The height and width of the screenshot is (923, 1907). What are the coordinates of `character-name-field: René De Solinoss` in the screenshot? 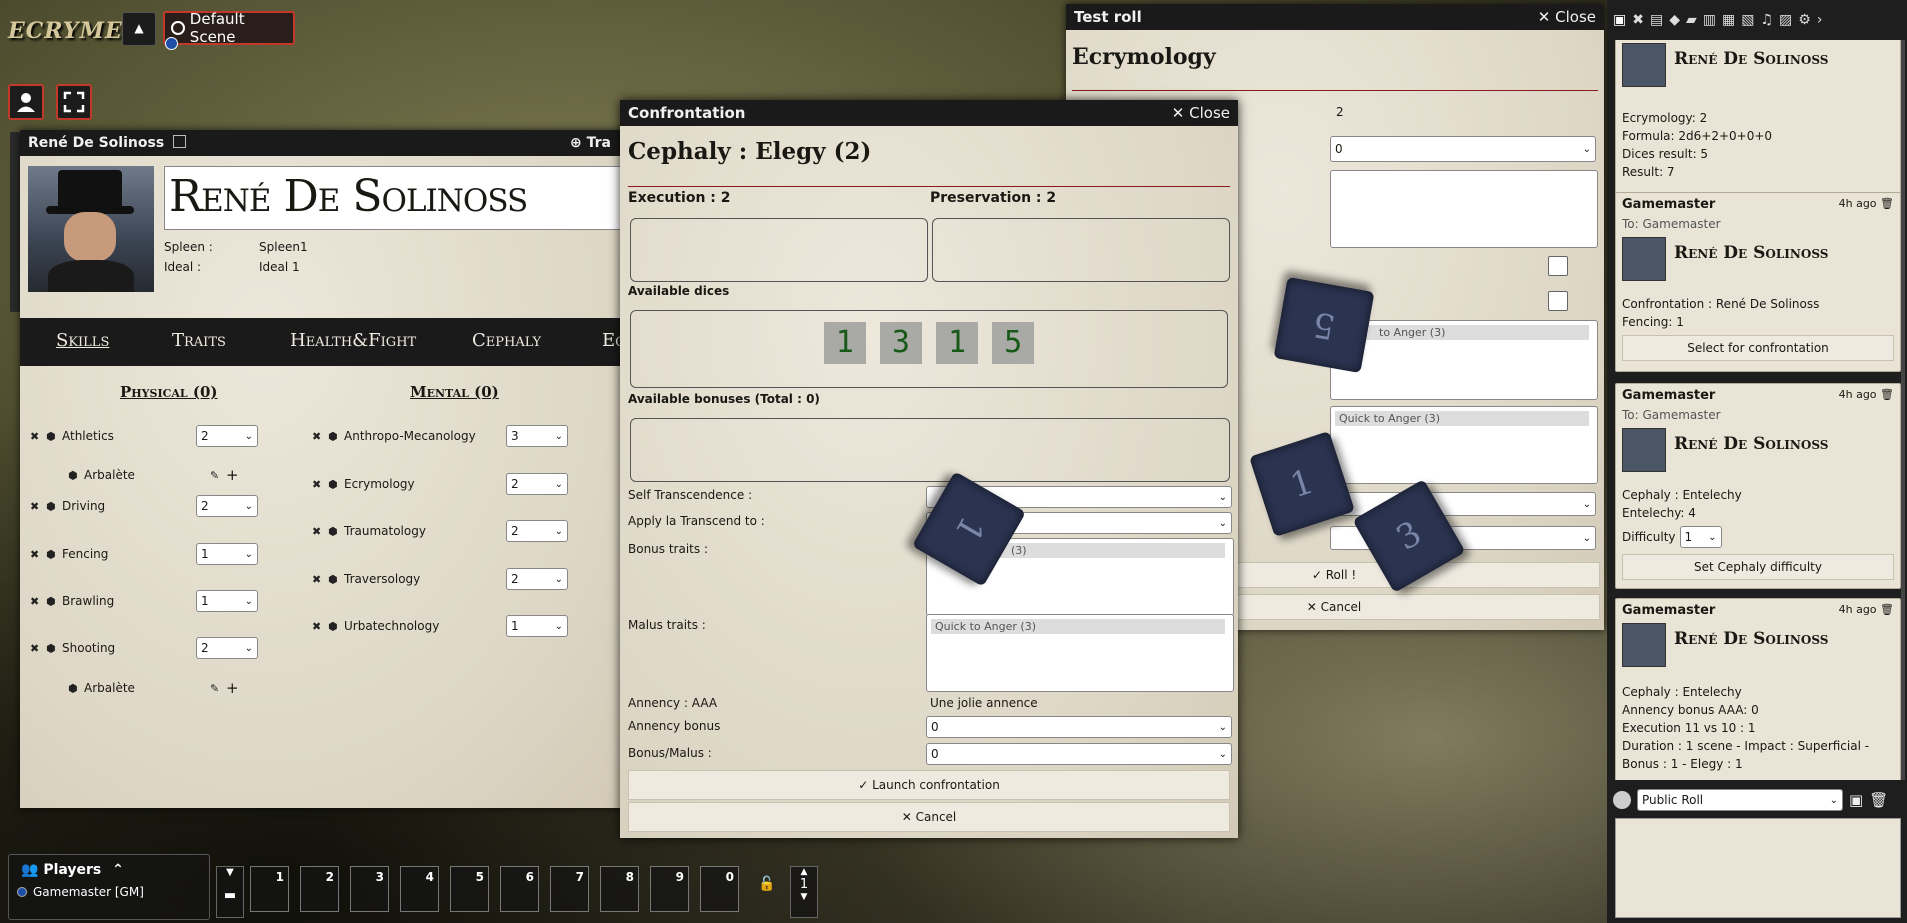 It's located at (397, 198).